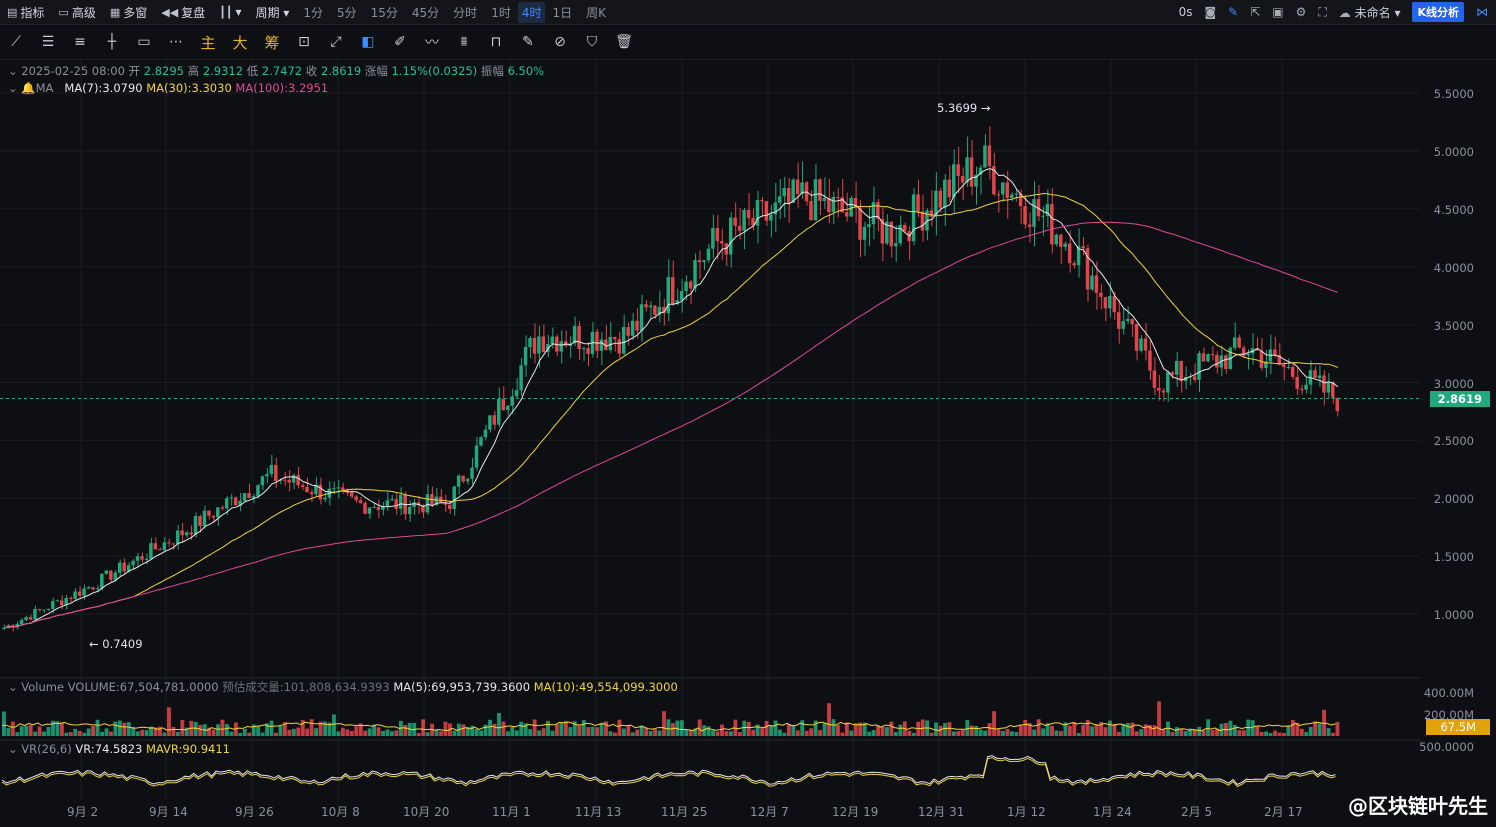  Describe the element at coordinates (426, 812) in the screenshot. I see `x-axis-label: 10月 20` at that location.